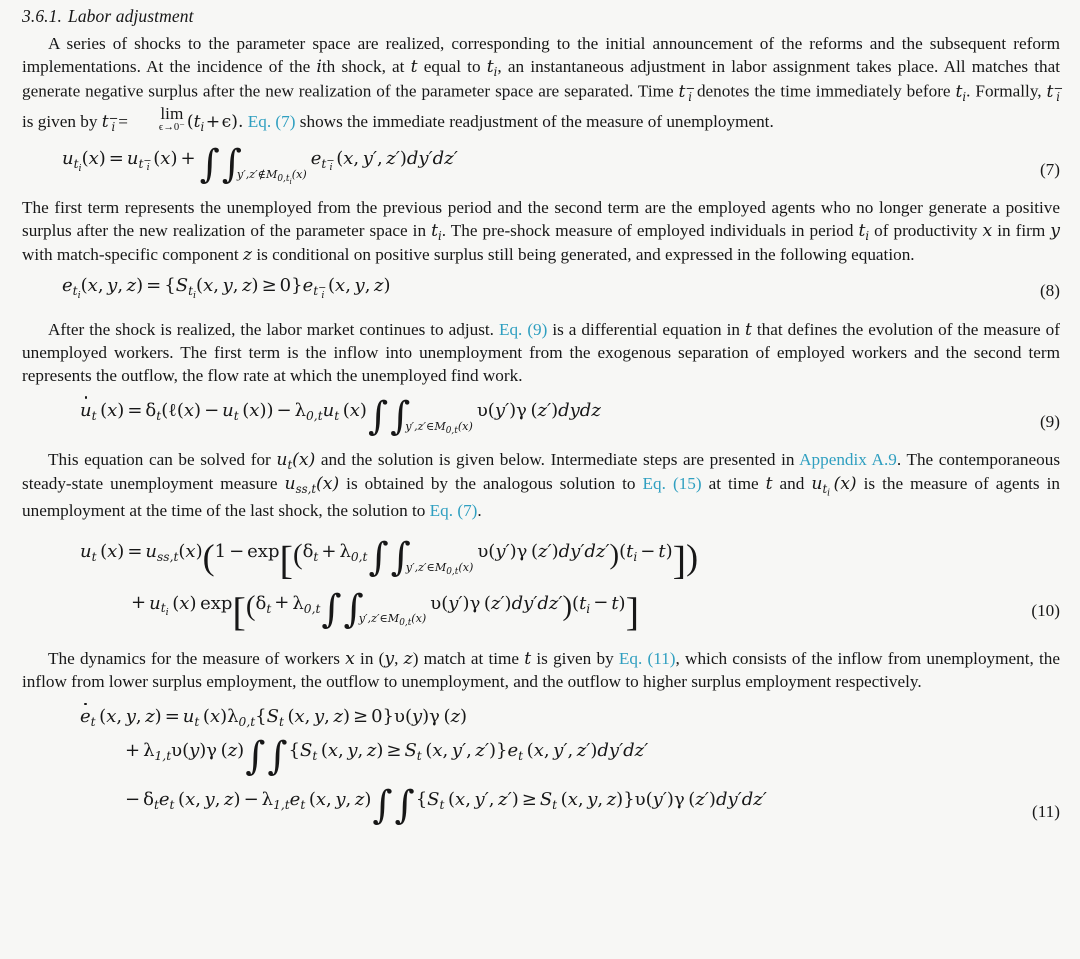 The height and width of the screenshot is (959, 1080). I want to click on equation-8-number: (8), so click(1049, 291).